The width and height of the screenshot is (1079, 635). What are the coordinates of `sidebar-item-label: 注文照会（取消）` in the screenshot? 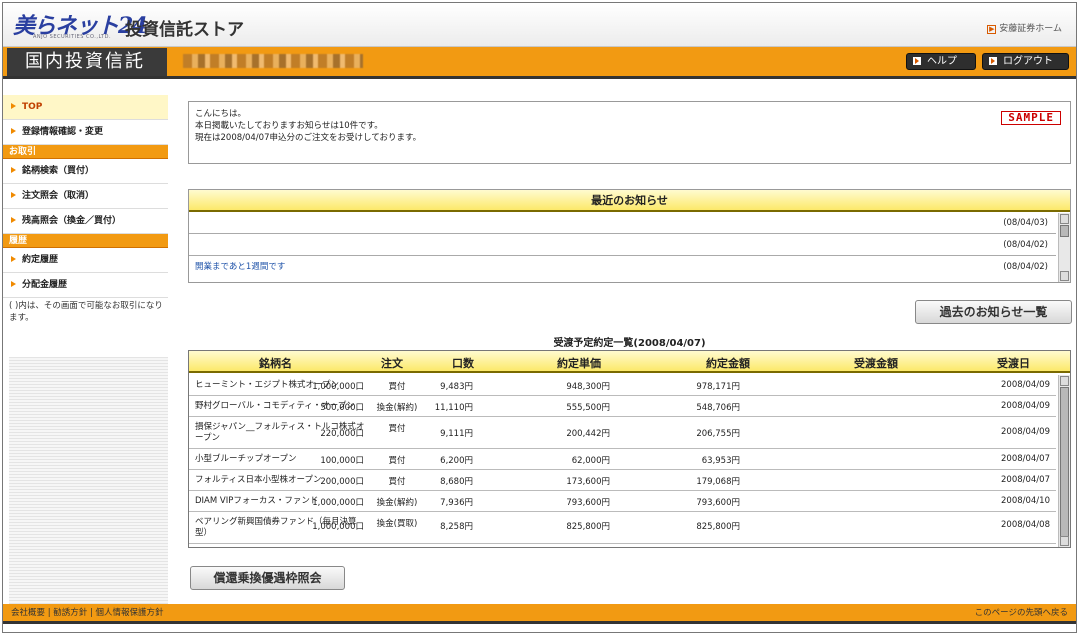 It's located at (58, 196).